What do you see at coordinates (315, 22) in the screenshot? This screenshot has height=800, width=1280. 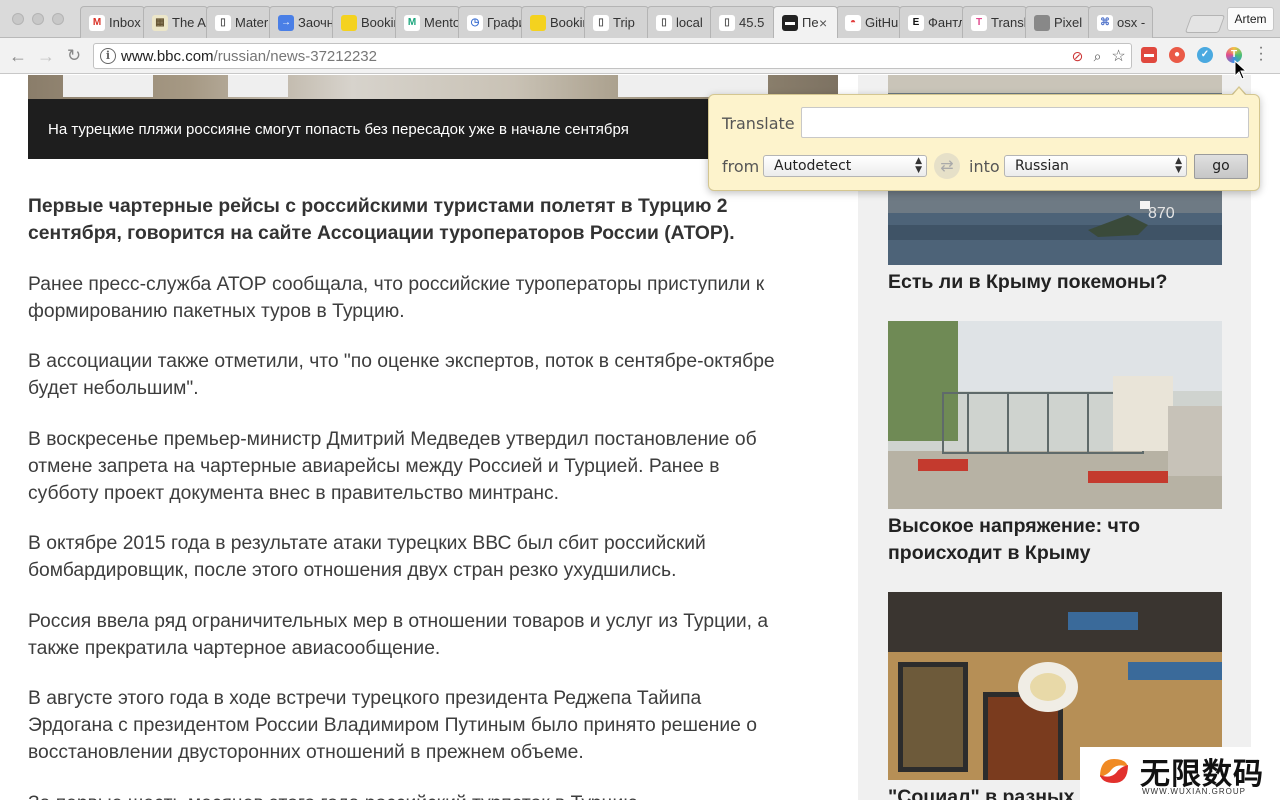 I see `tab-title: Заочный` at bounding box center [315, 22].